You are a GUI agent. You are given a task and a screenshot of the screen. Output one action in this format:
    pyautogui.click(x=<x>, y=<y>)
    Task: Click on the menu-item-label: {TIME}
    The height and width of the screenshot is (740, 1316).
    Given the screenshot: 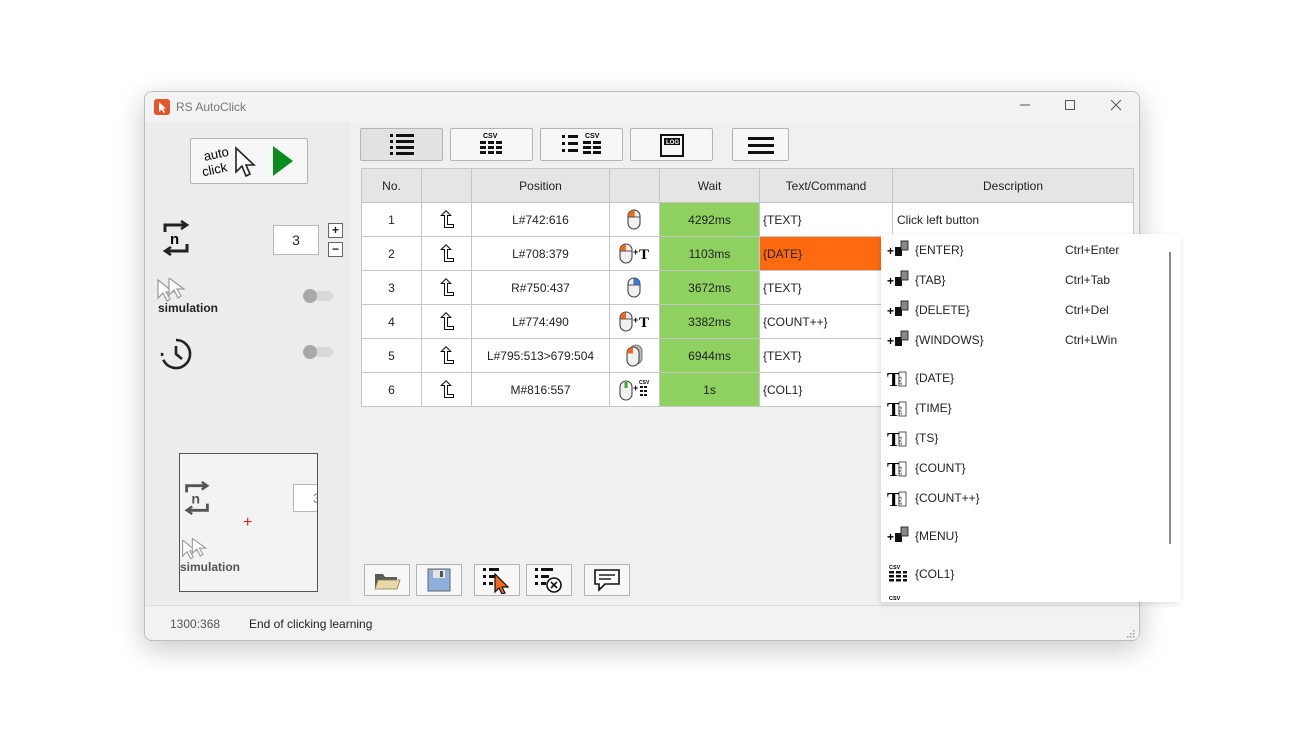 What is the action you would take?
    pyautogui.click(x=933, y=408)
    